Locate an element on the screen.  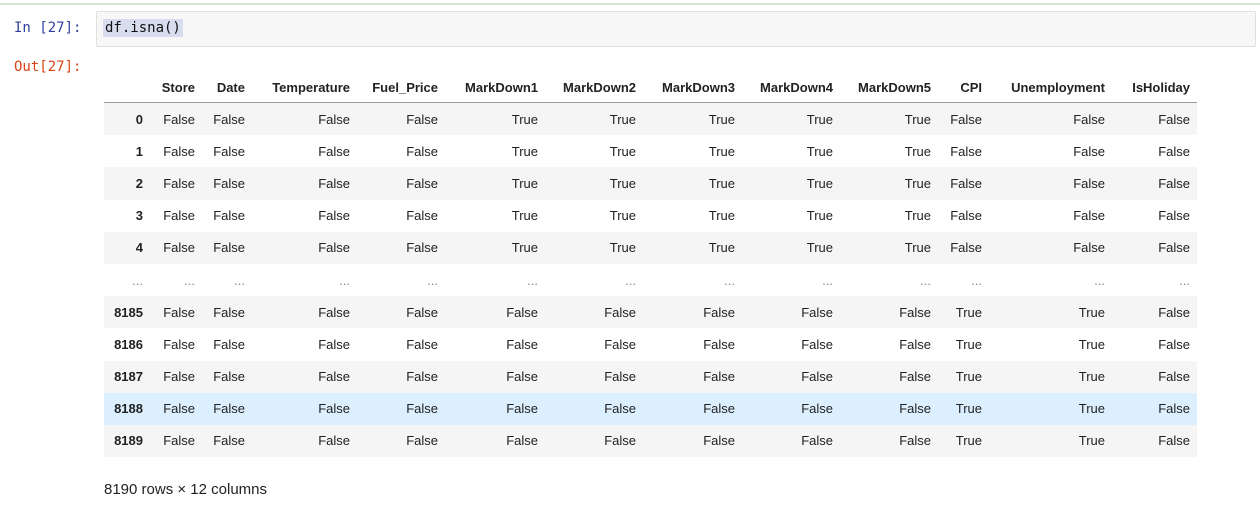
column-header: Store is located at coordinates (176, 87).